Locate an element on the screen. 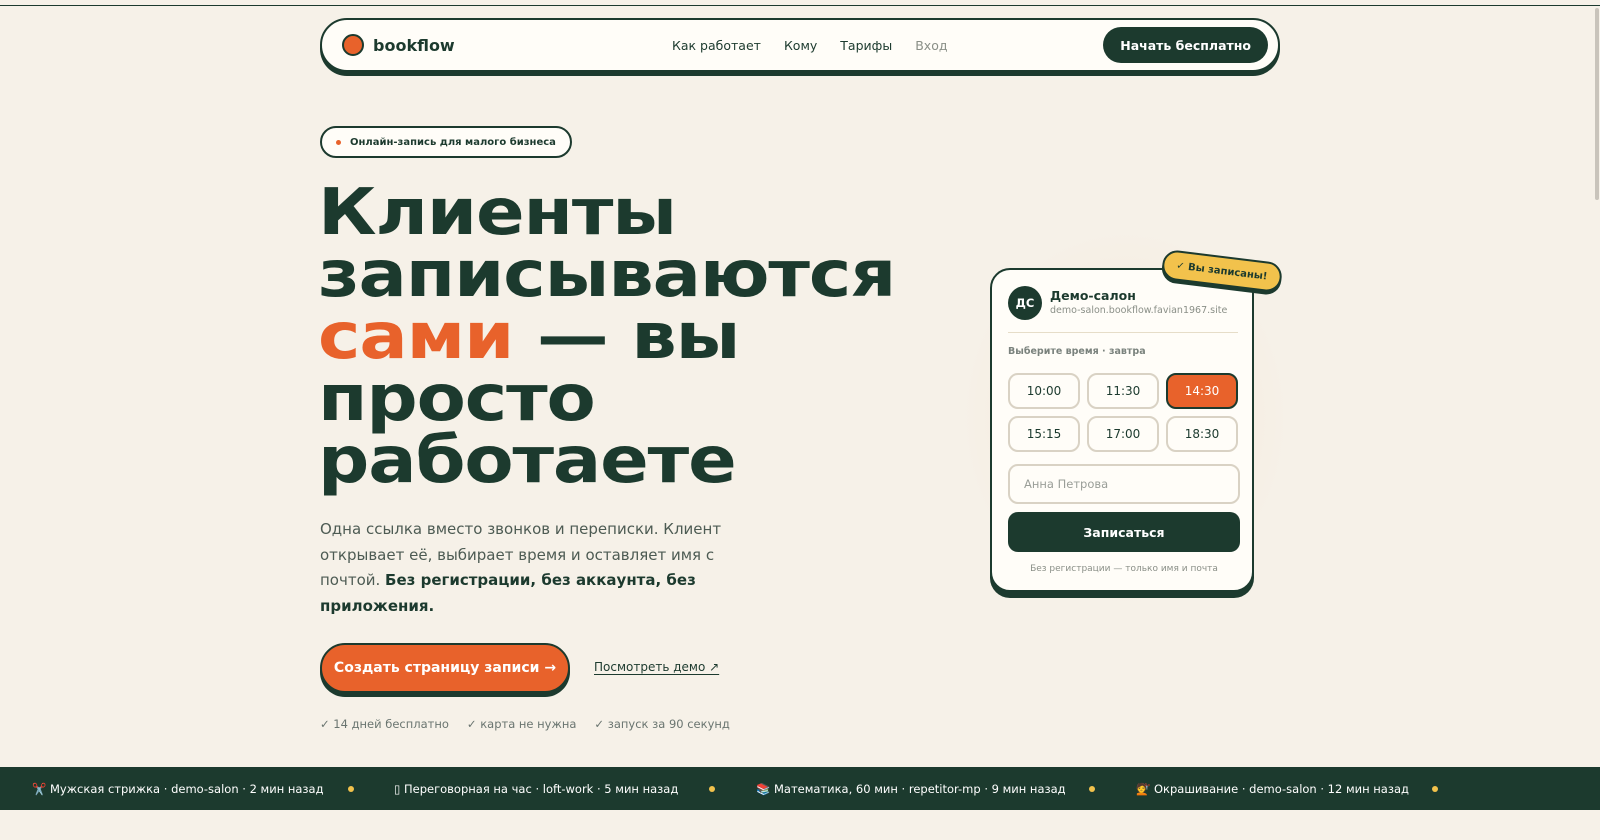  perk-item: ✓ запуск за 90 секунд is located at coordinates (662, 724).